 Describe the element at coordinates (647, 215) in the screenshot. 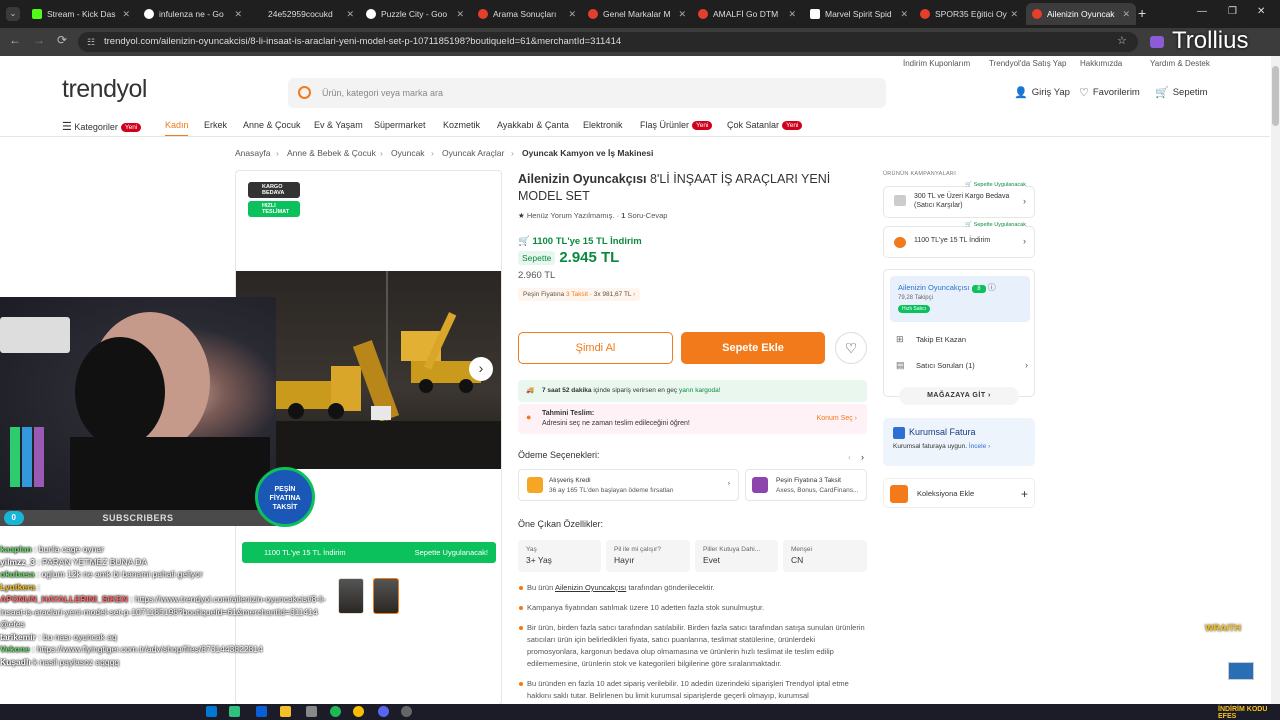

I see `qa-link: Soru-Cevap` at that location.